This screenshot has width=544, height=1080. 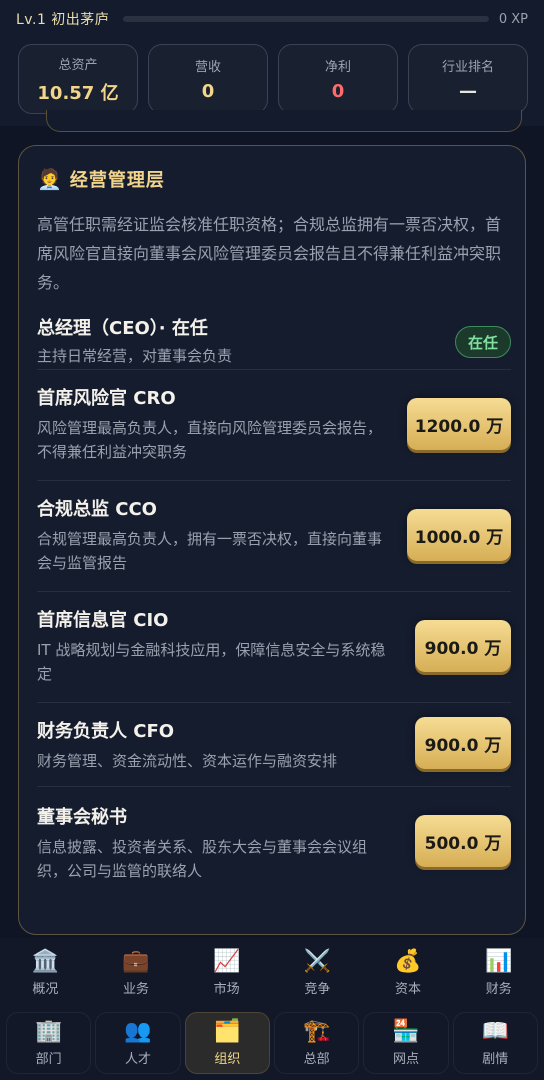 I want to click on nav-branches: 🏪 网点, so click(x=406, y=1043).